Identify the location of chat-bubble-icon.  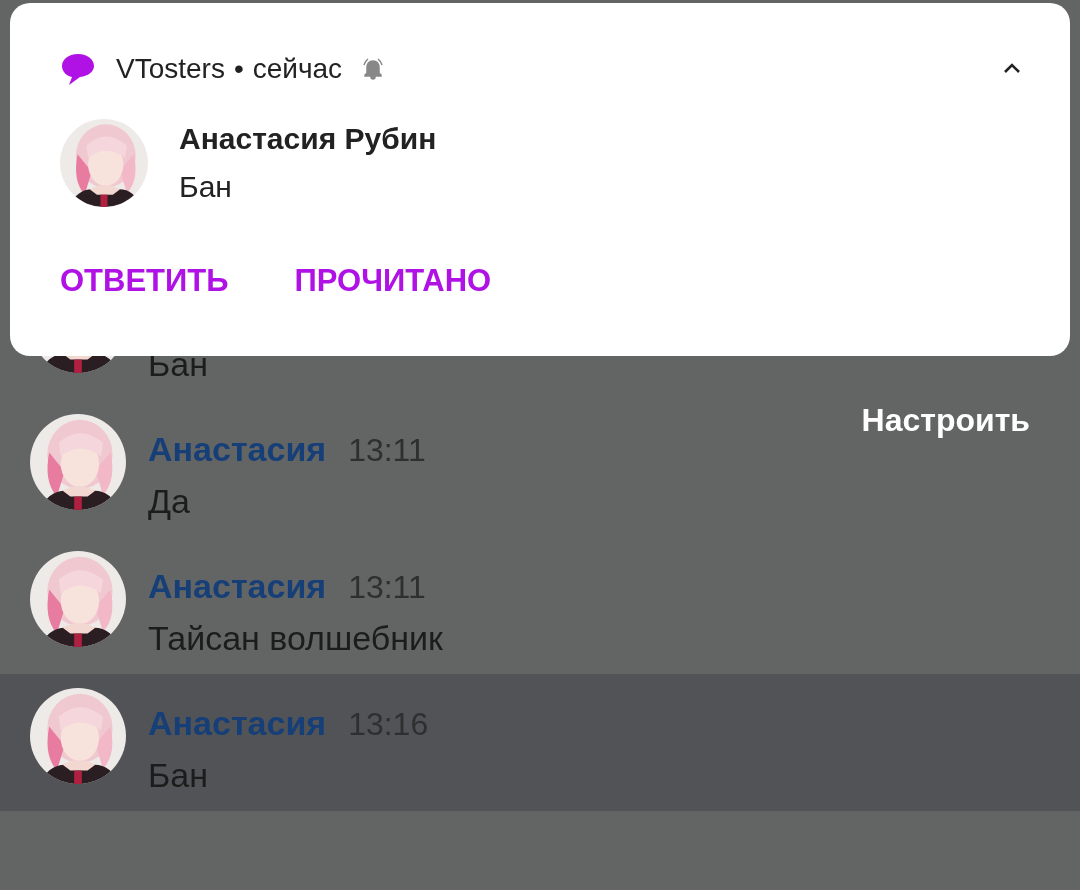
(78, 69).